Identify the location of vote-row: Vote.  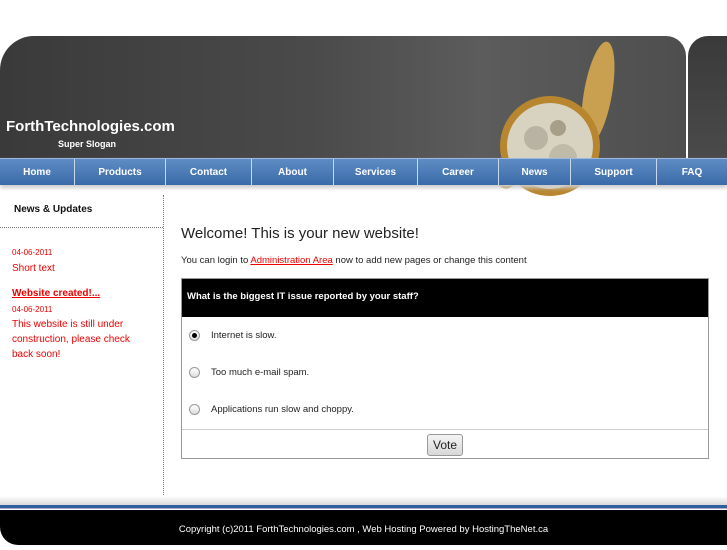
(445, 444).